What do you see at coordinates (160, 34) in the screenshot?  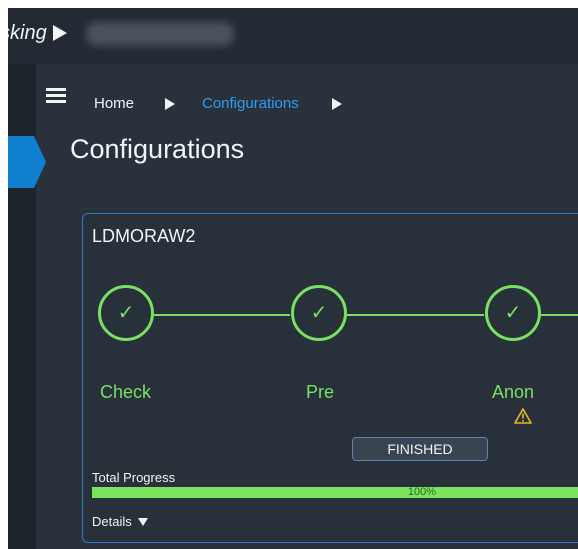 I see `redacted-name` at bounding box center [160, 34].